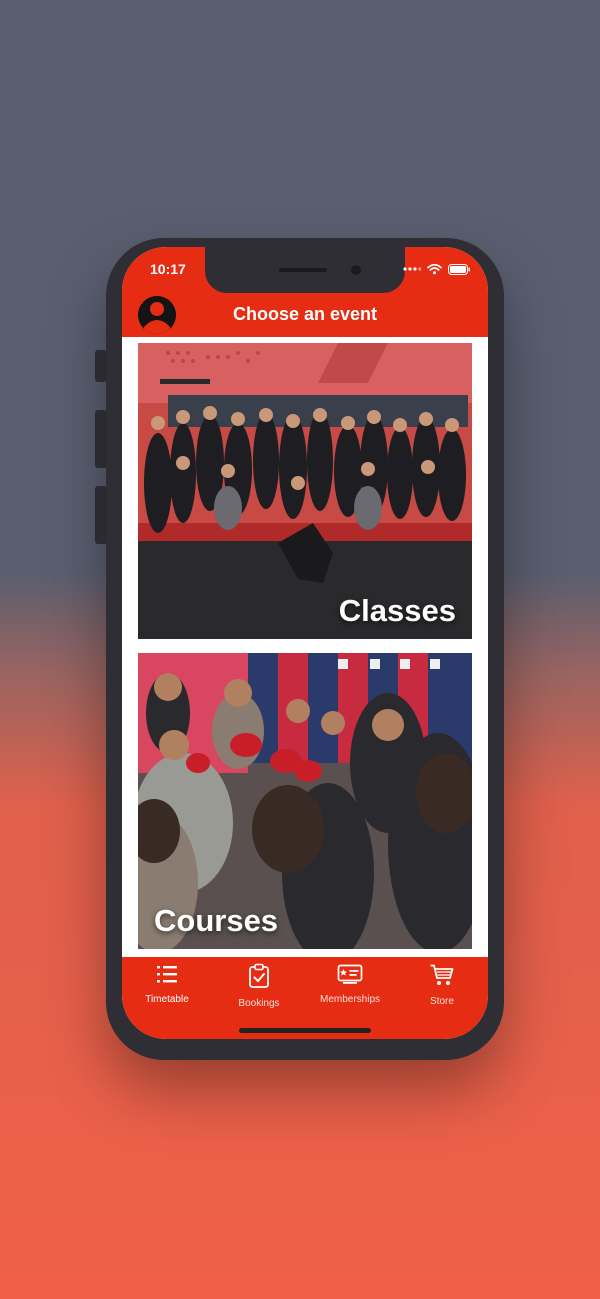 Image resolution: width=600 pixels, height=1299 pixels. I want to click on event-title-courses: Courses, so click(216, 920).